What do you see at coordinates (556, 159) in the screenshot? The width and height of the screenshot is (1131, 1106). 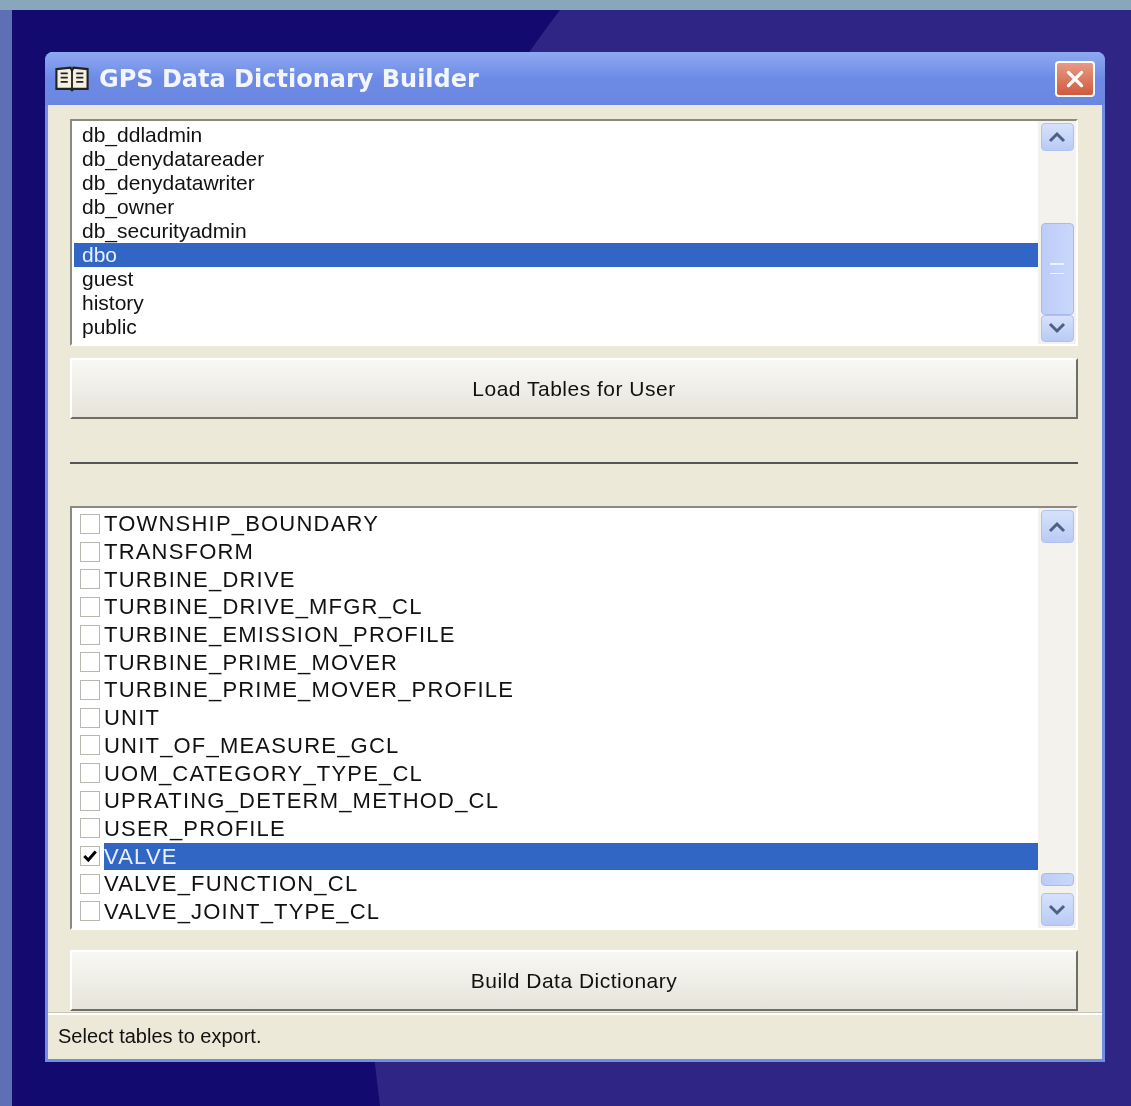 I see `user-list-item: db_denydatareader` at bounding box center [556, 159].